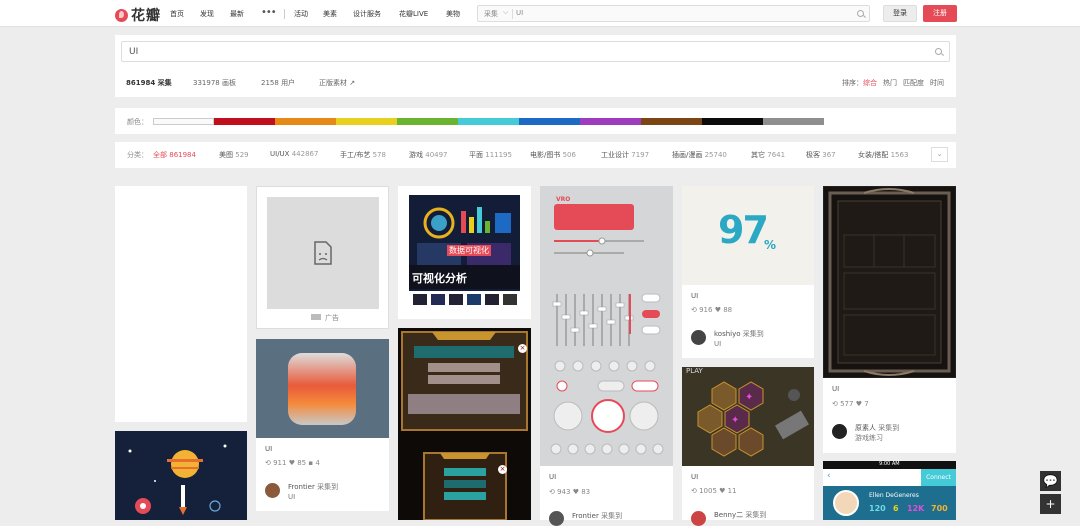 This screenshot has width=1080, height=526. Describe the element at coordinates (739, 339) in the screenshot. I see `pin-attribution: koshiyo 采集到 UI` at that location.